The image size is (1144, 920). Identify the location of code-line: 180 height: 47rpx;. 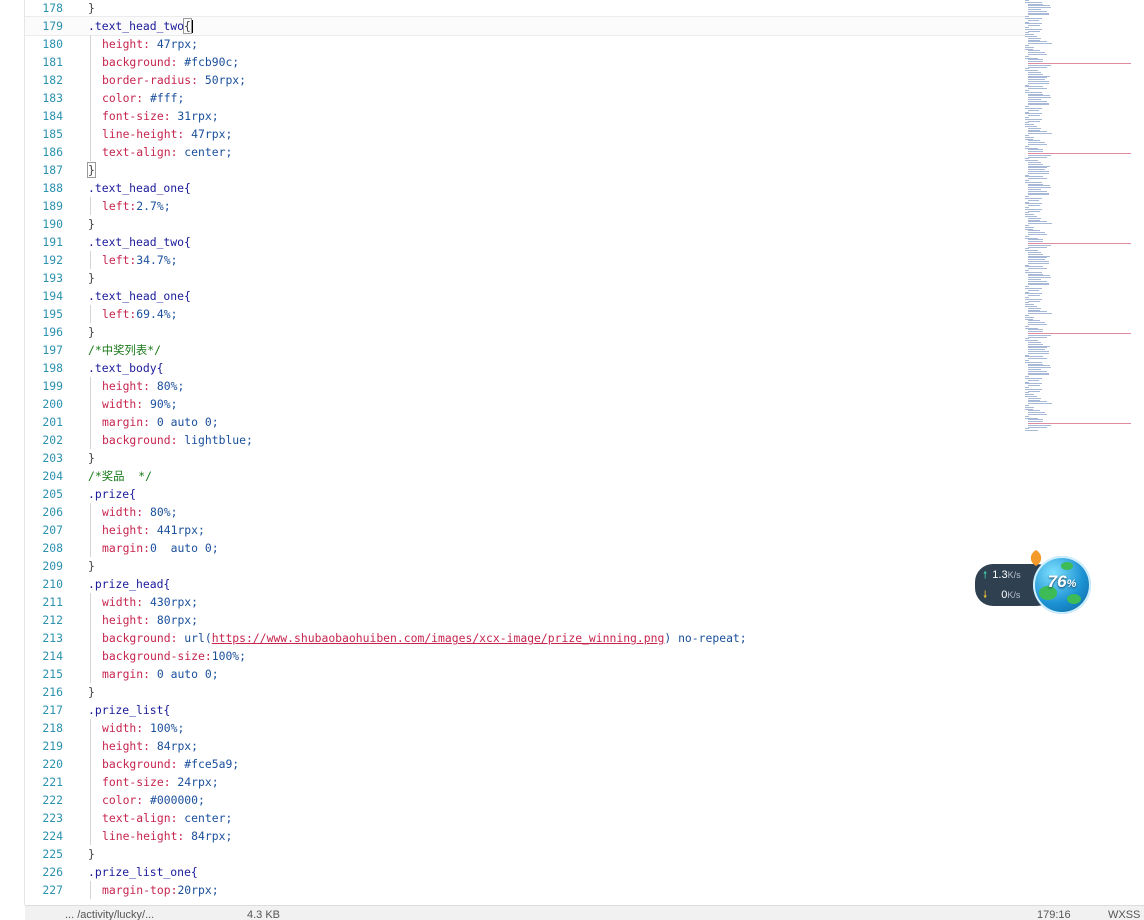
(525, 44).